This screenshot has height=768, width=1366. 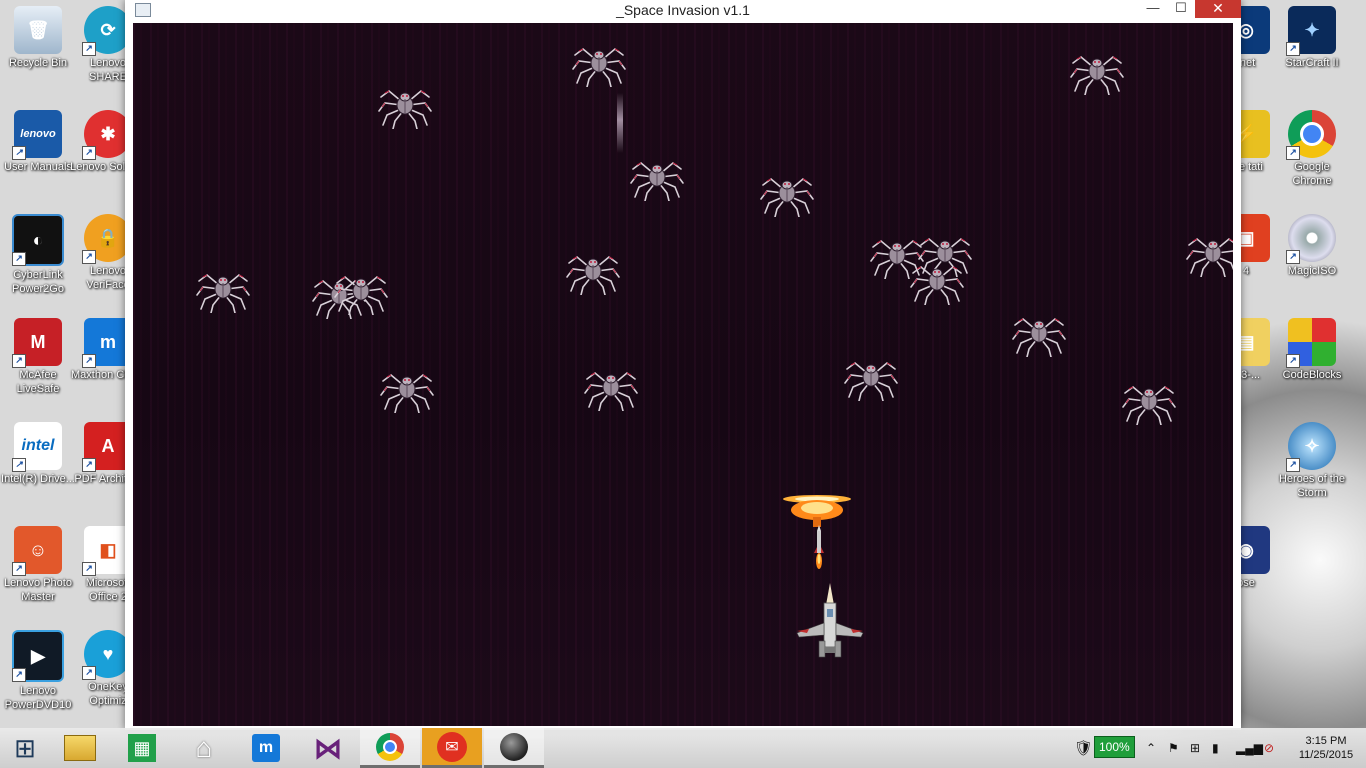 I want to click on photo-master-icon: ☺ ↗, so click(x=37, y=551).